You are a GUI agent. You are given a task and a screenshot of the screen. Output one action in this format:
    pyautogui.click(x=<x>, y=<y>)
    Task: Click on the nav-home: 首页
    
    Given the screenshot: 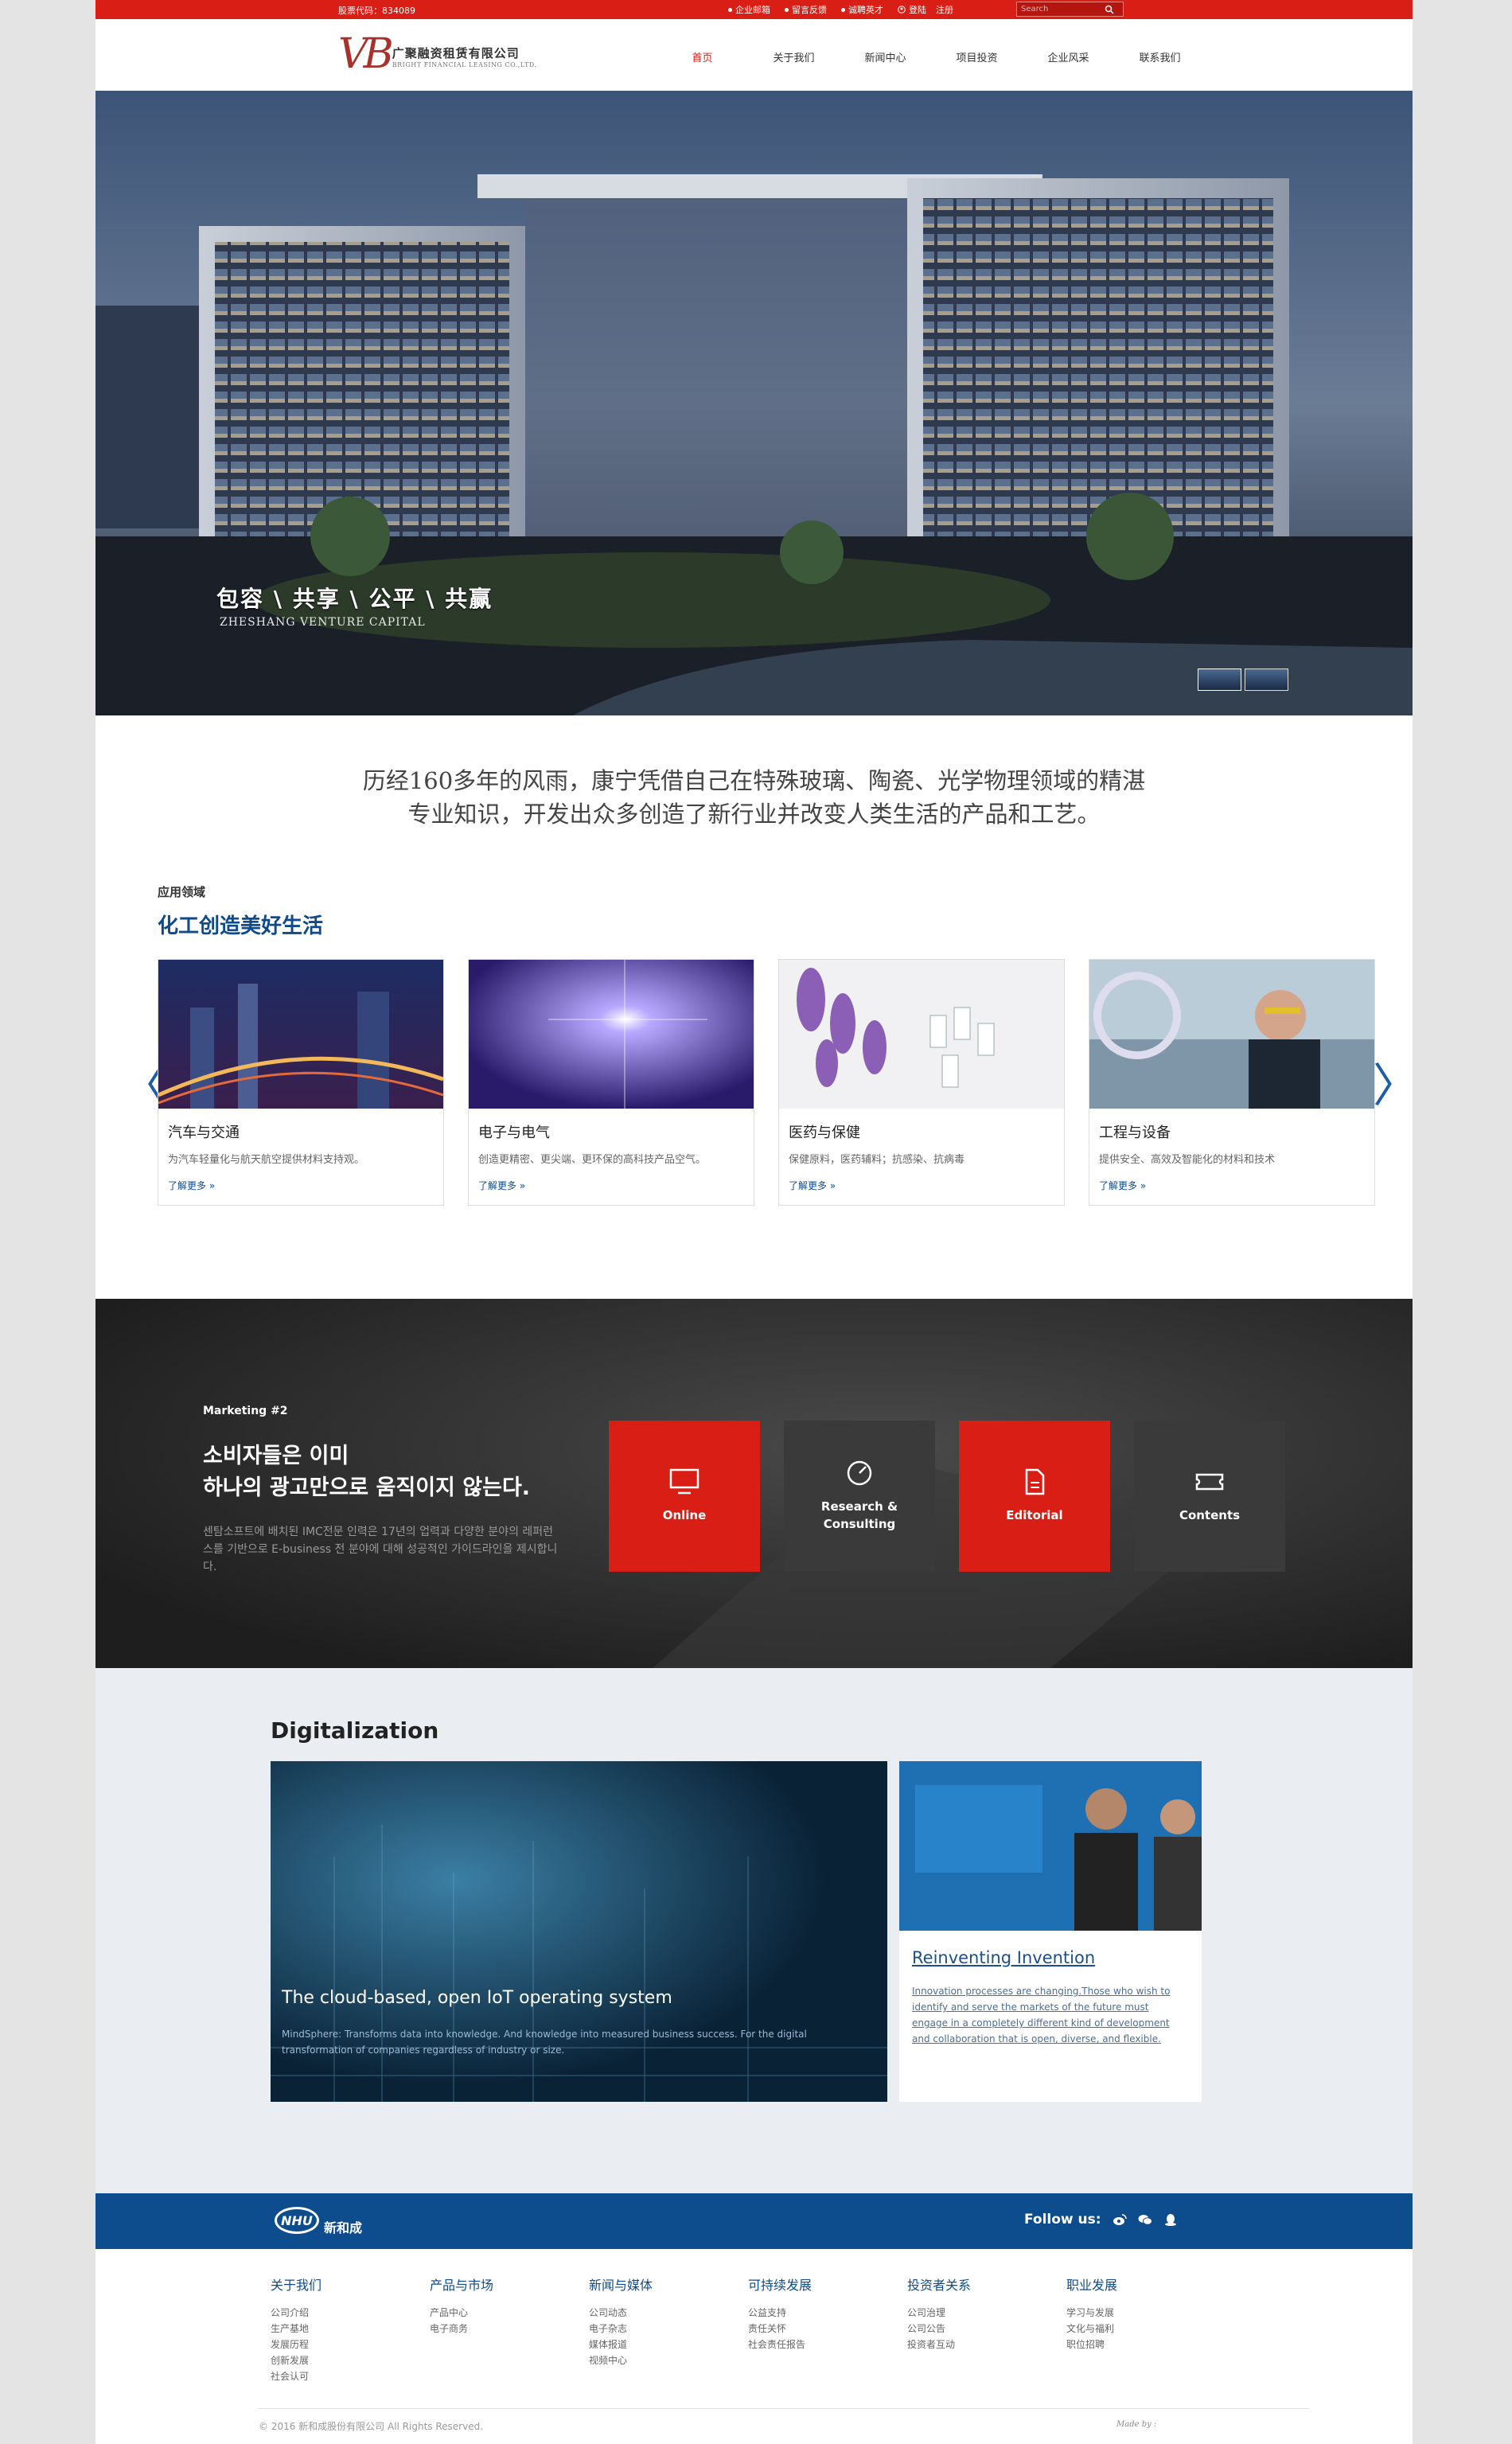 What is the action you would take?
    pyautogui.click(x=702, y=57)
    